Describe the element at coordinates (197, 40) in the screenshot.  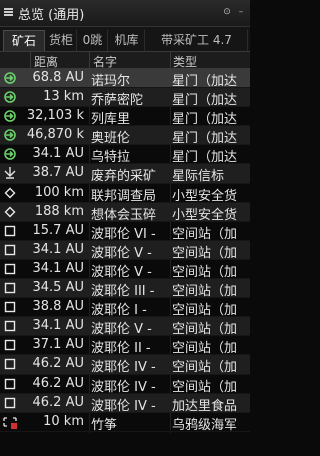
I see `tab-mining-drone: 带采矿工 4.7` at that location.